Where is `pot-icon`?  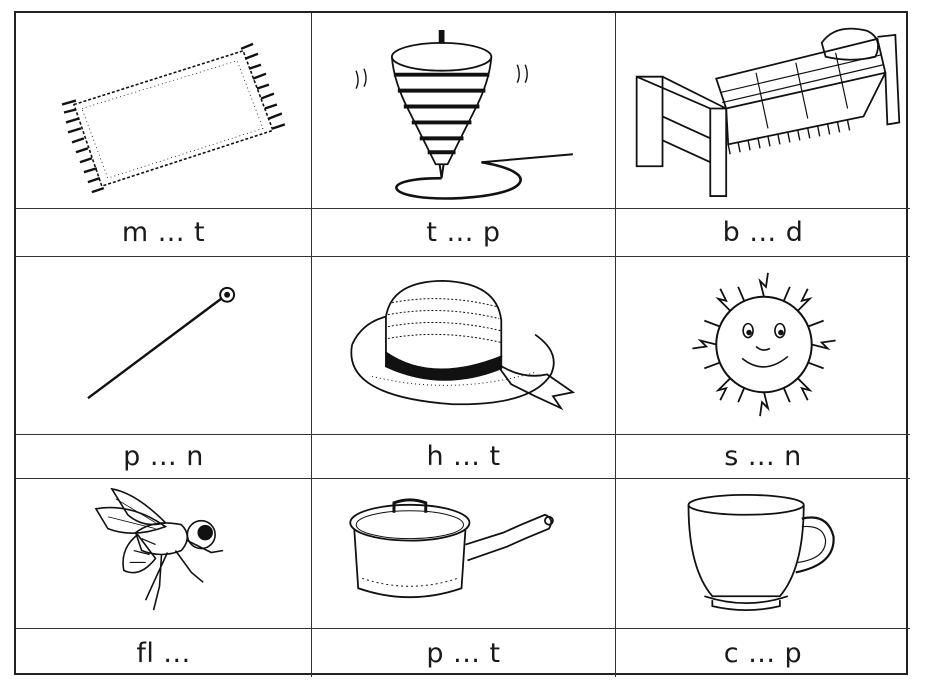
pot-icon is located at coordinates (451, 548).